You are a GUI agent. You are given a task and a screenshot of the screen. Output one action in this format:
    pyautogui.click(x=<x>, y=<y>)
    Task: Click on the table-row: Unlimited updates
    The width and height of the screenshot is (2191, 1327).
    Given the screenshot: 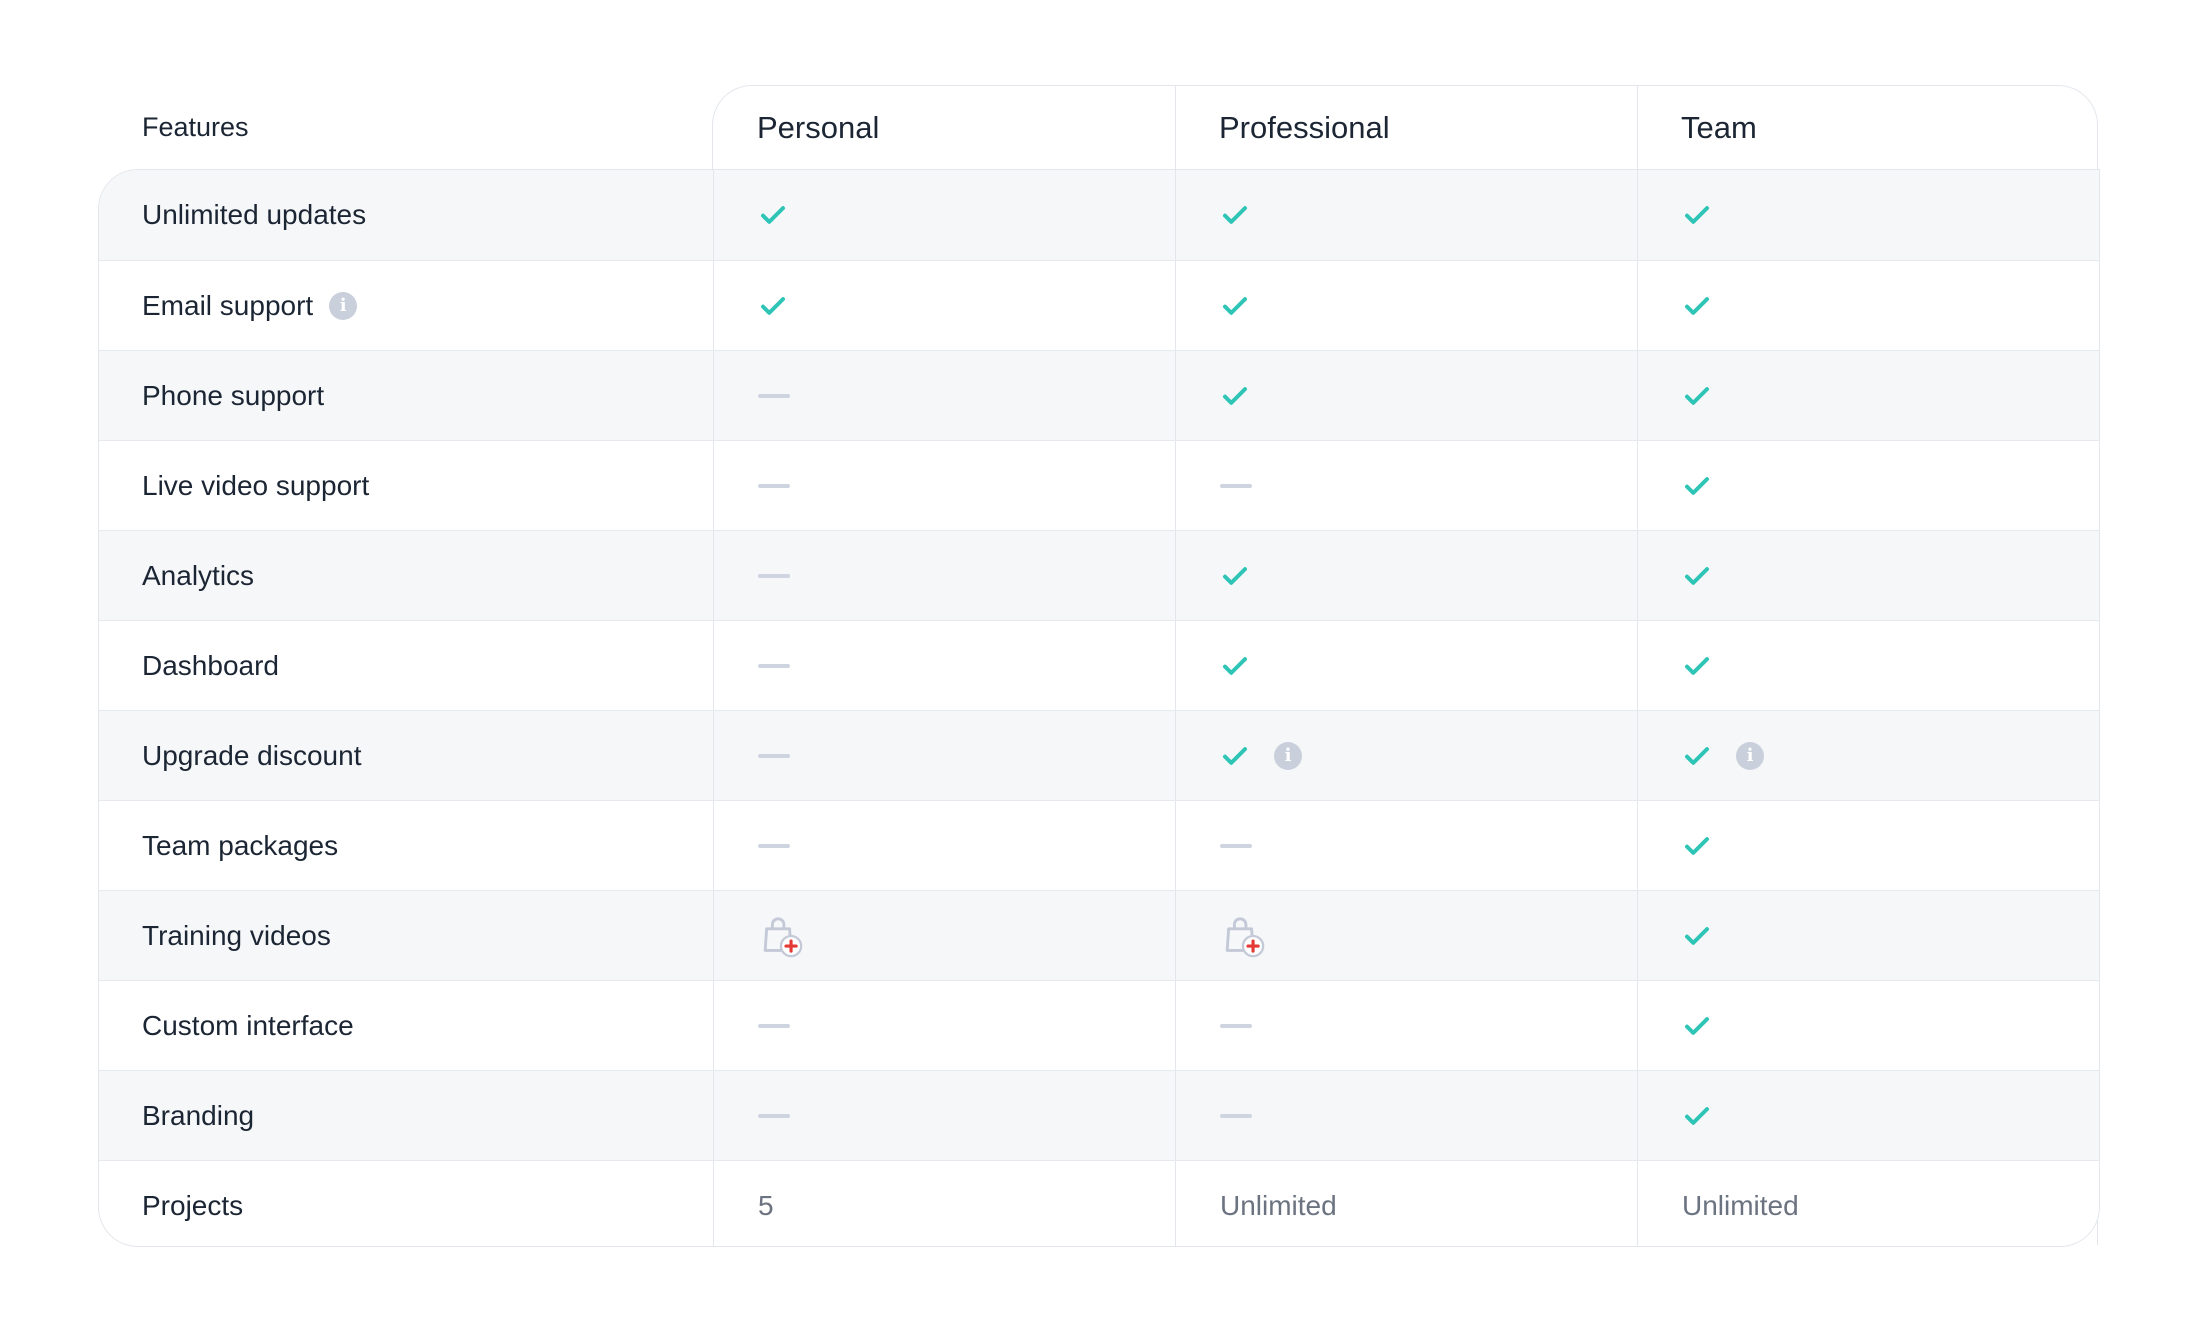 What is the action you would take?
    pyautogui.click(x=1099, y=215)
    